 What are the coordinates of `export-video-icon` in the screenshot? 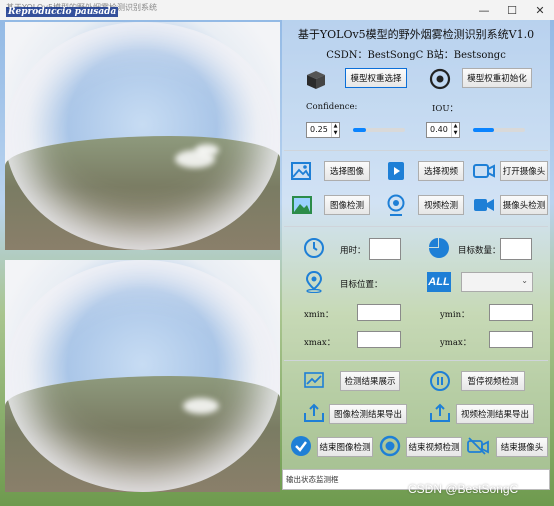 It's located at (440, 413).